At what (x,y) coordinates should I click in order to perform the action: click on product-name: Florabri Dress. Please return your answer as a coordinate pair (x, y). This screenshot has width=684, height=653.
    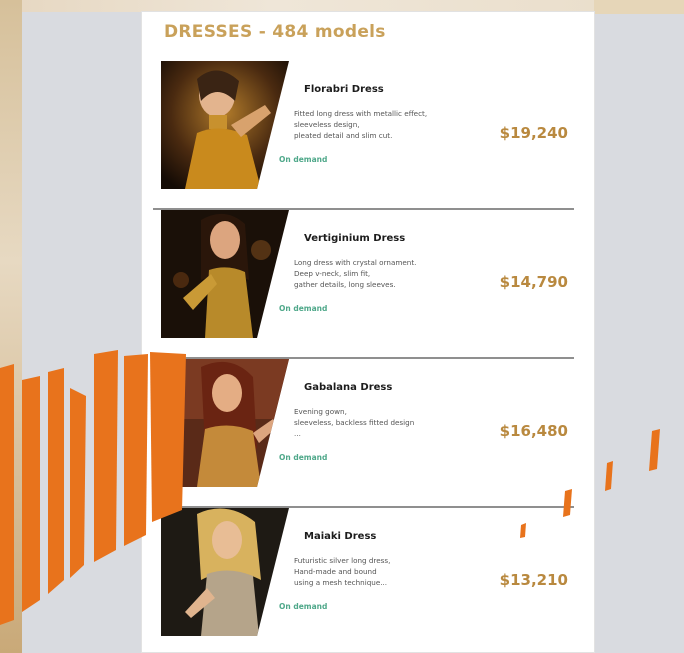
    Looking at the image, I should click on (344, 89).